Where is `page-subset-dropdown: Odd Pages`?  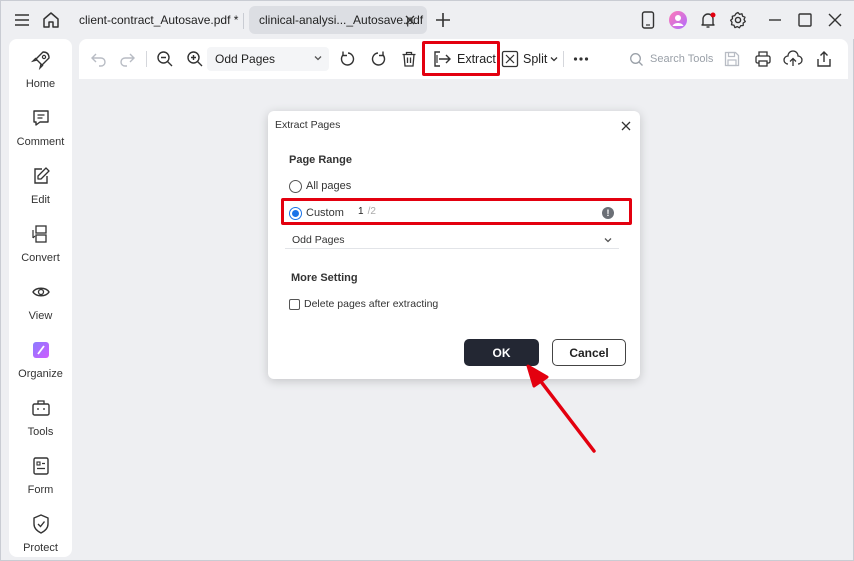 page-subset-dropdown: Odd Pages is located at coordinates (452, 240).